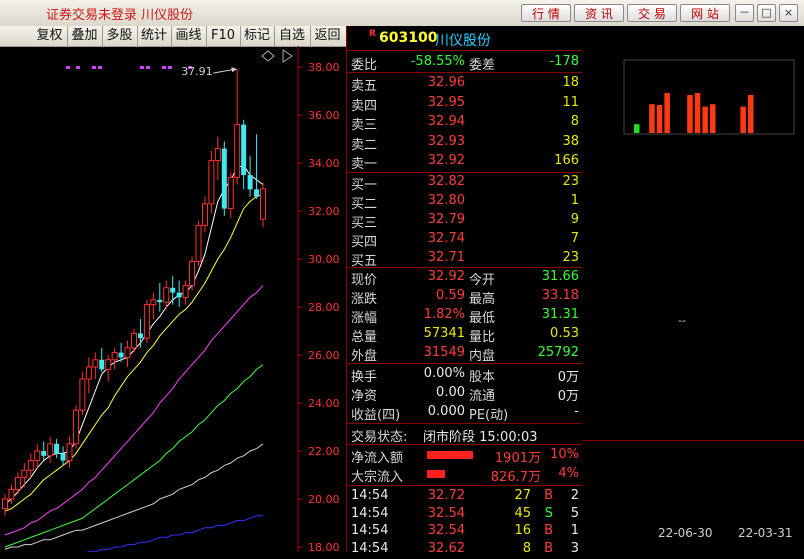 This screenshot has height=559, width=804. I want to click on tool-back: 返回, so click(327, 36).